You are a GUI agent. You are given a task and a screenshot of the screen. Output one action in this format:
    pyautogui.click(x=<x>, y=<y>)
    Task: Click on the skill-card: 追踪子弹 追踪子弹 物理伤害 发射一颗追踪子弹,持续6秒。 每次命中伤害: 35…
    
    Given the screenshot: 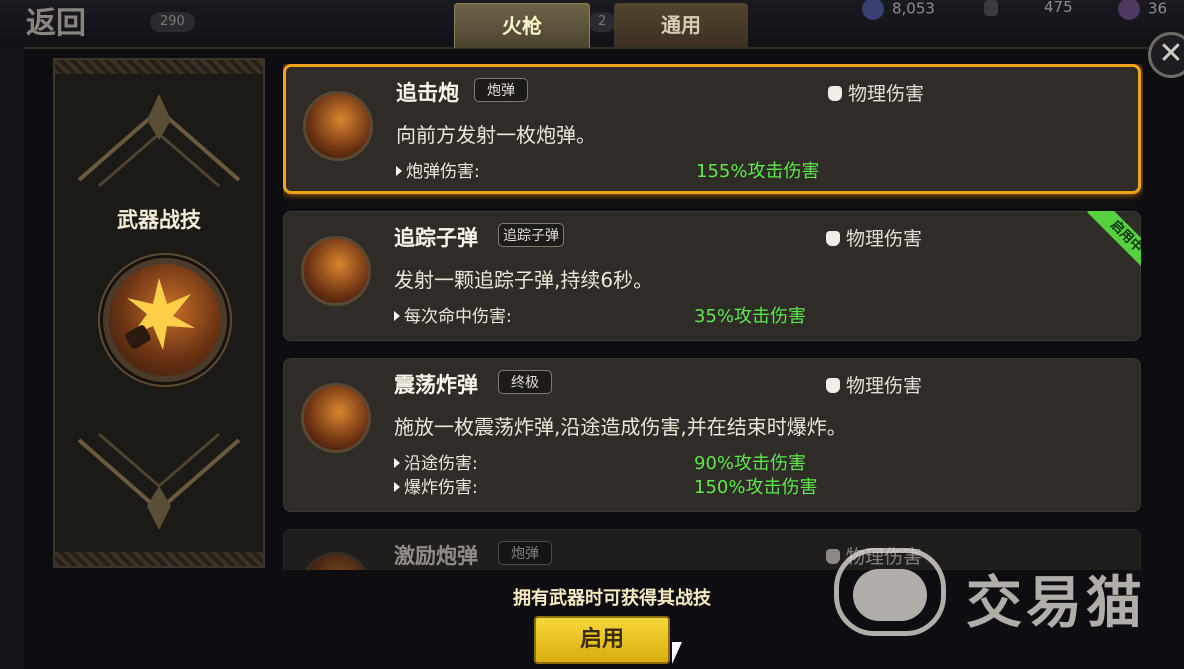 What is the action you would take?
    pyautogui.click(x=712, y=276)
    